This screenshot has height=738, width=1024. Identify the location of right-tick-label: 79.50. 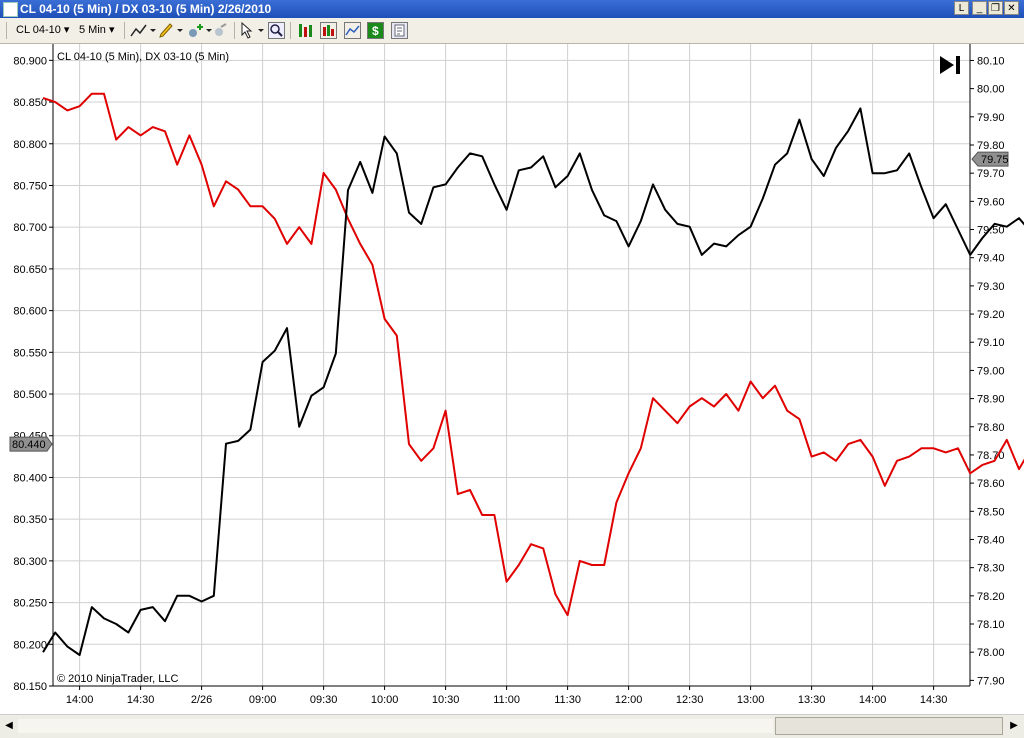
(991, 231).